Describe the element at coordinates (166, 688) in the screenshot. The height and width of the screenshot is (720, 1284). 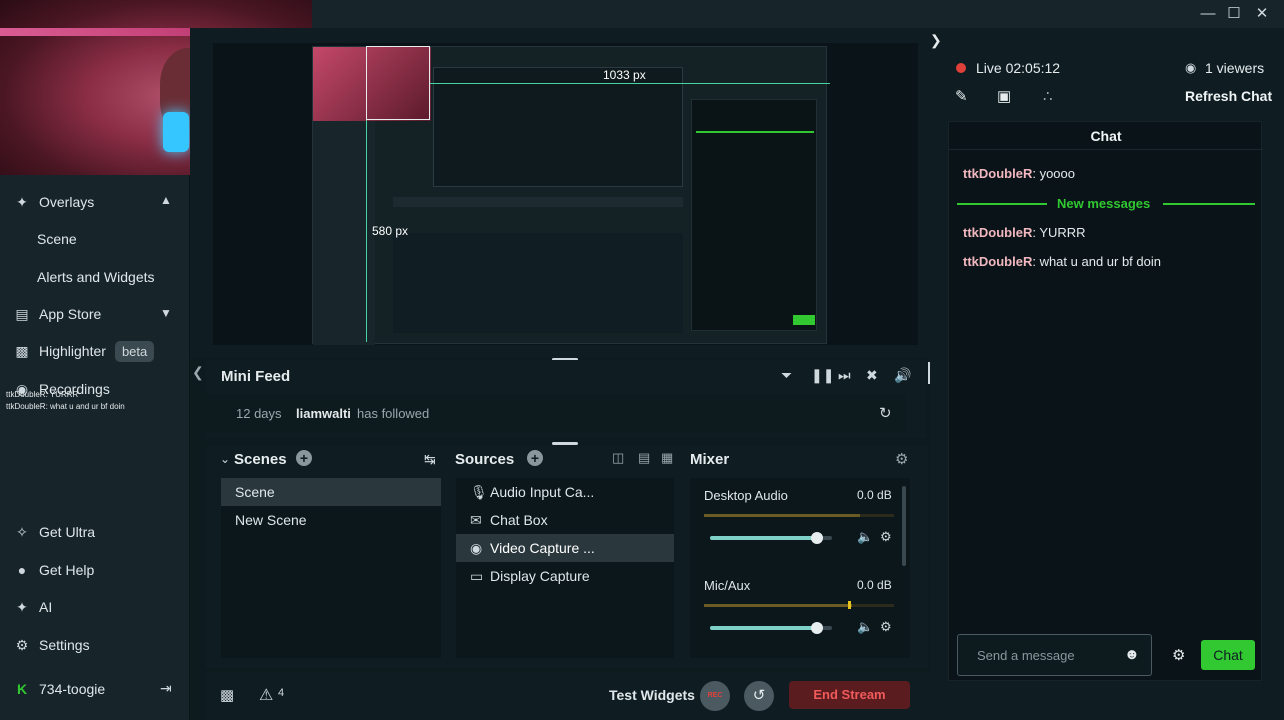
I see `logout-icon: ⇥` at that location.